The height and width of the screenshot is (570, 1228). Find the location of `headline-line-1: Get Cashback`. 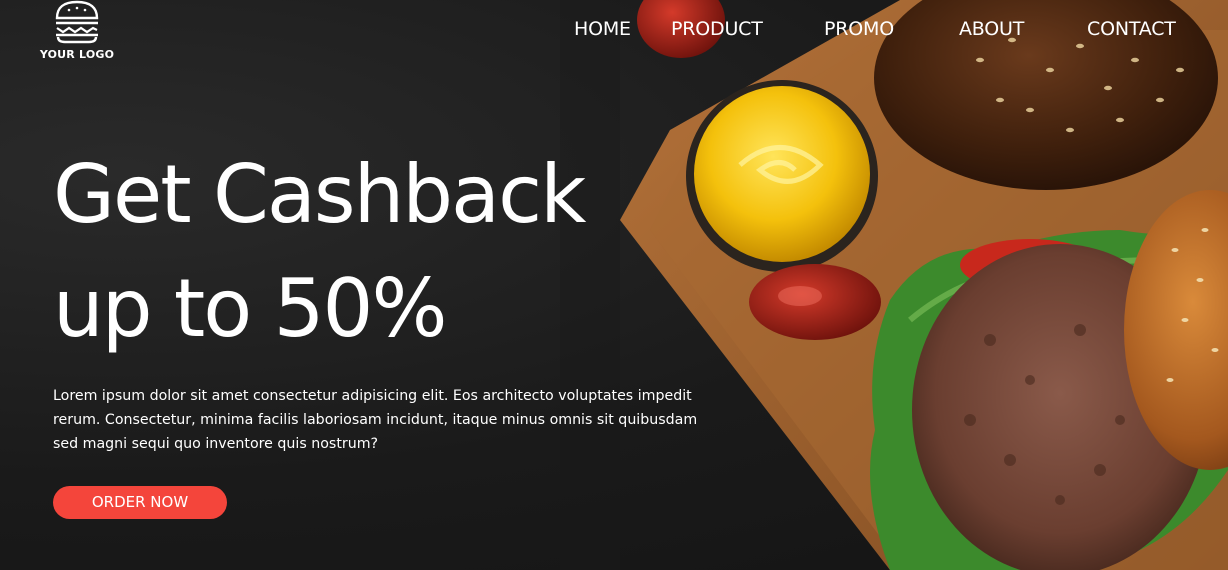

headline-line-1: Get Cashback is located at coordinates (319, 194).